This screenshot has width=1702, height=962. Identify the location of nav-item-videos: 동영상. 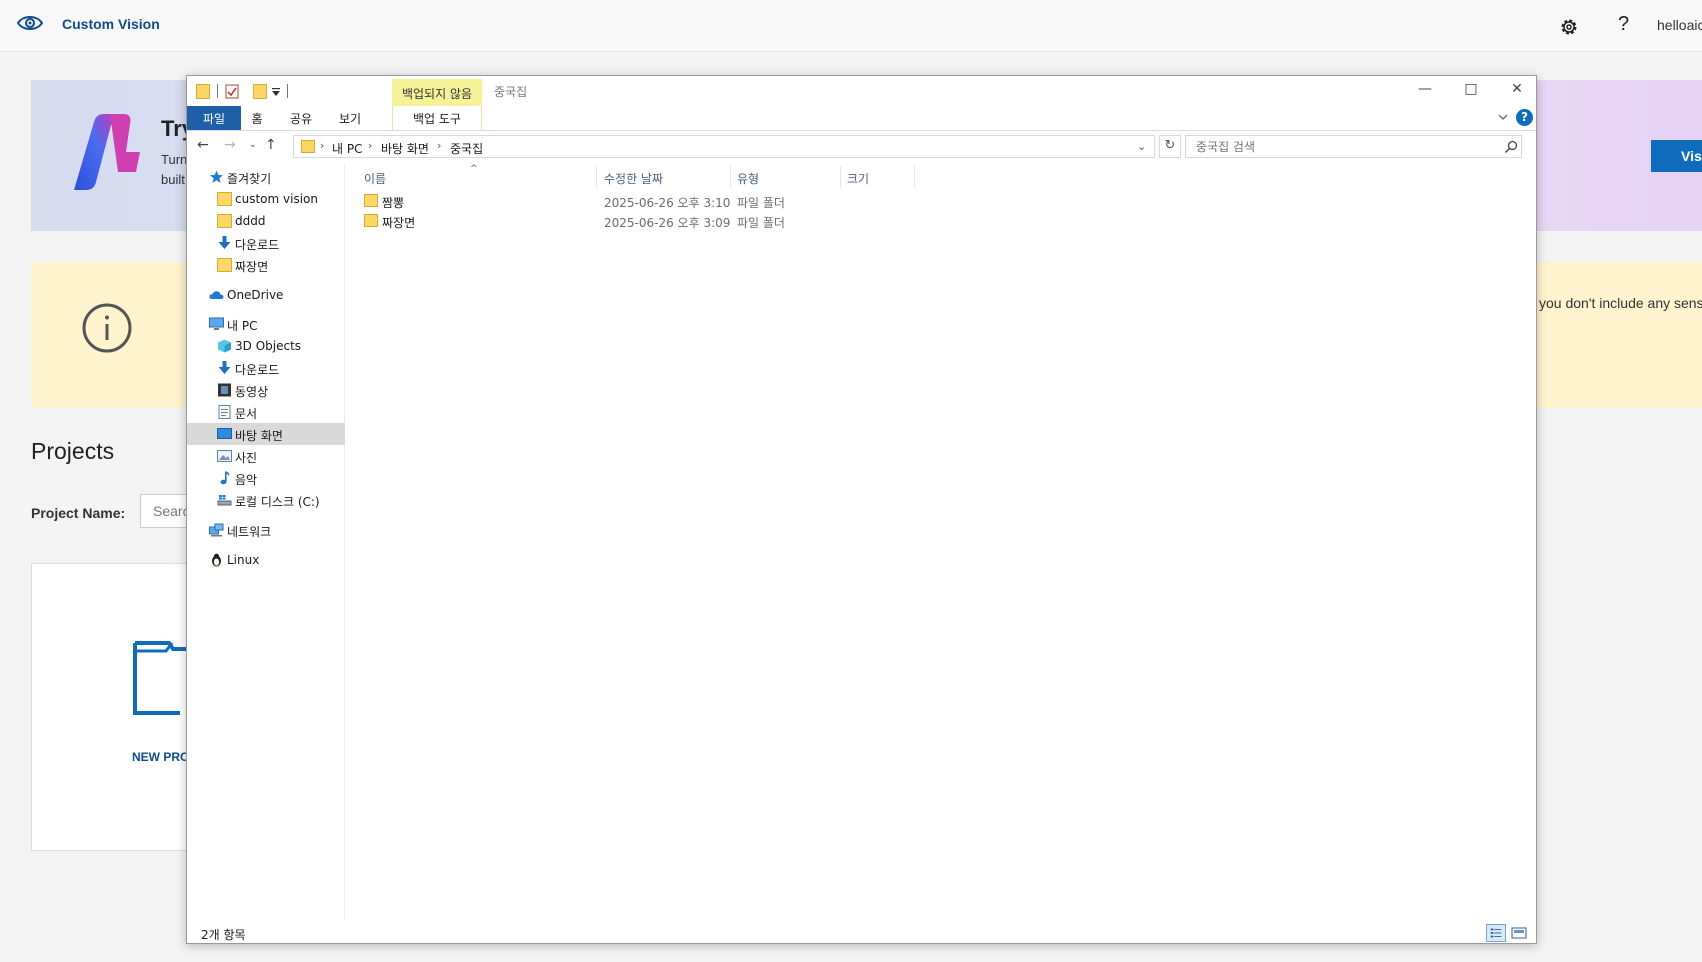
(266, 390).